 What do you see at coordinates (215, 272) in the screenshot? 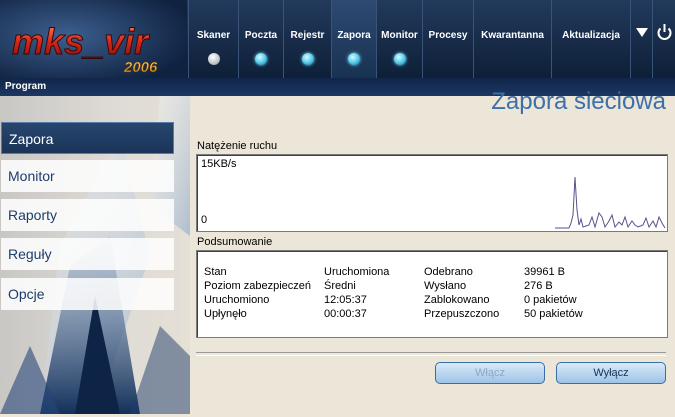
I see `summary-key: Stan` at bounding box center [215, 272].